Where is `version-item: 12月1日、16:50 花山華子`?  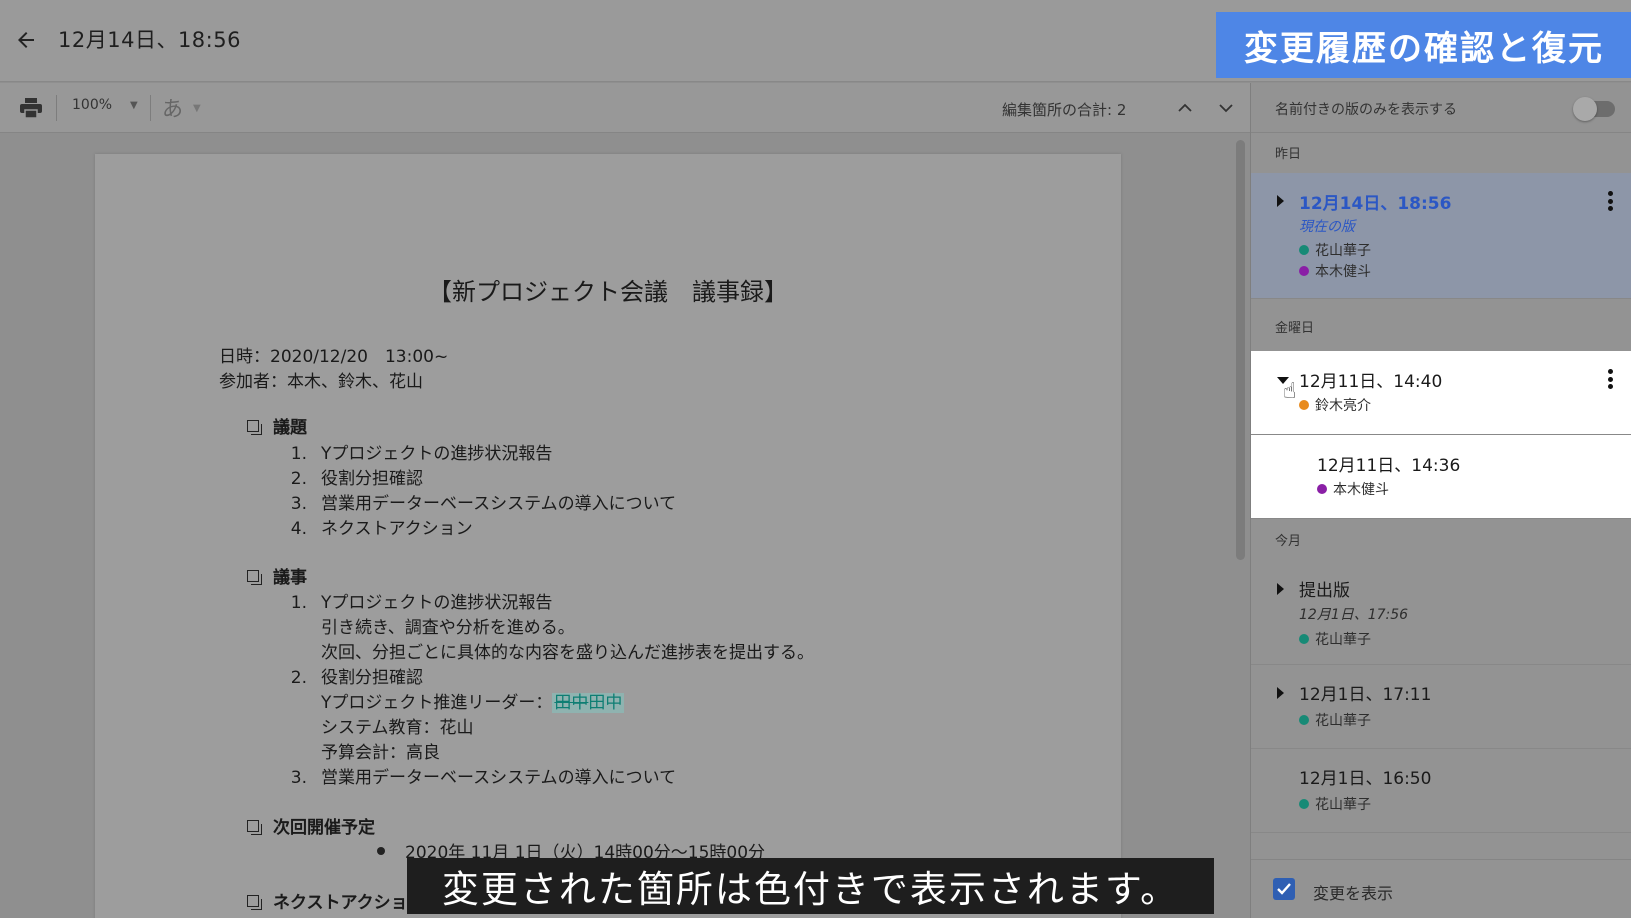 version-item: 12月1日、16:50 花山華子 is located at coordinates (1441, 791).